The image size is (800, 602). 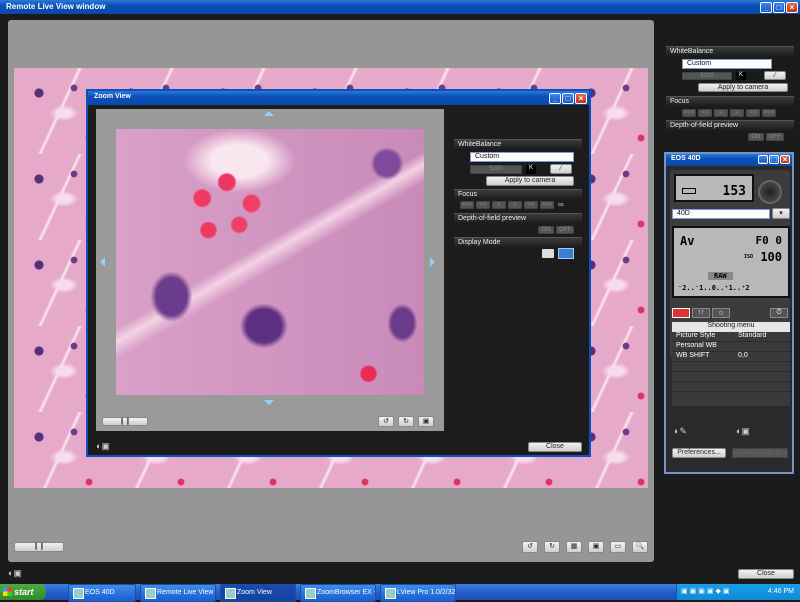 I want to click on cam-close-icon: ×, so click(x=785, y=159).